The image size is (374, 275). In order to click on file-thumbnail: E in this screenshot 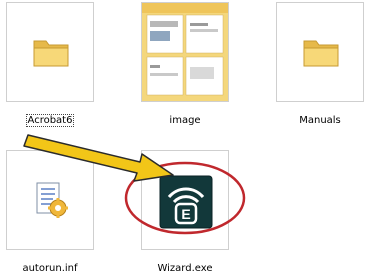, I will do `click(185, 200)`.